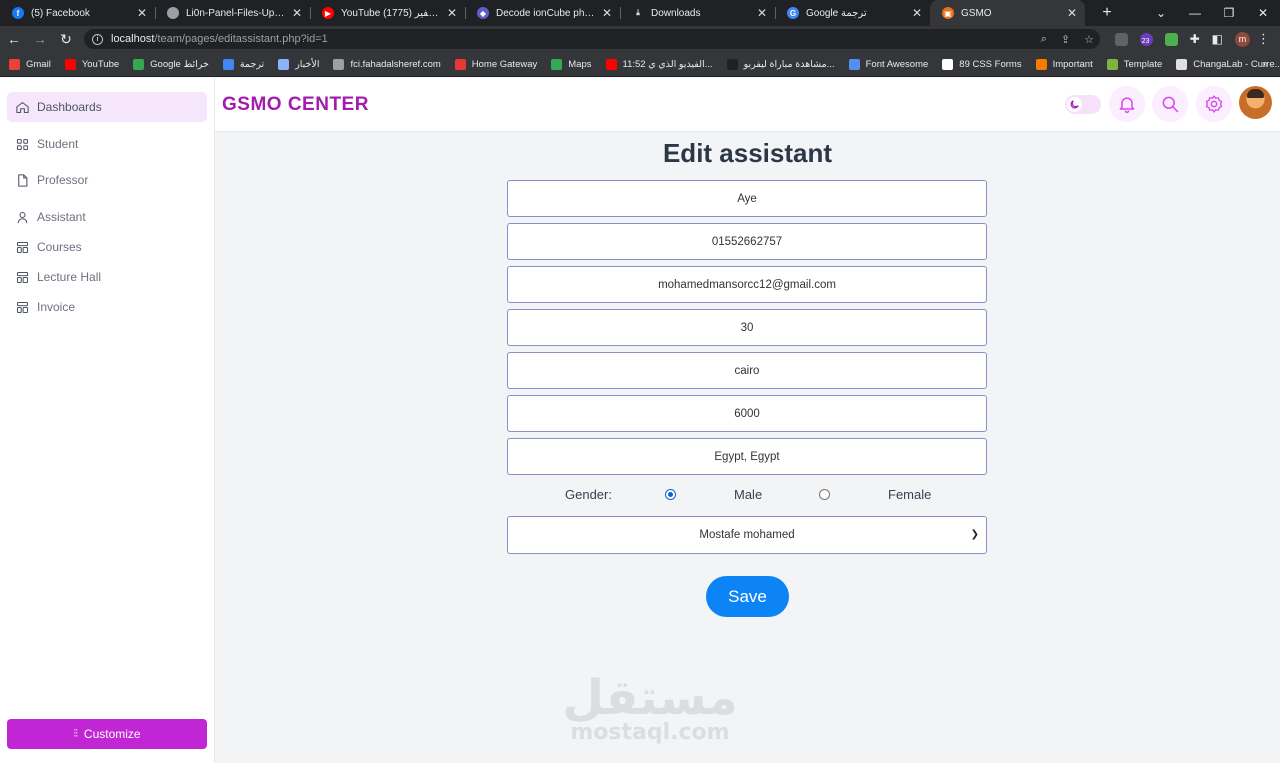 This screenshot has height=763, width=1280. I want to click on professor-select-value: Mostafe mohamed, so click(747, 535).